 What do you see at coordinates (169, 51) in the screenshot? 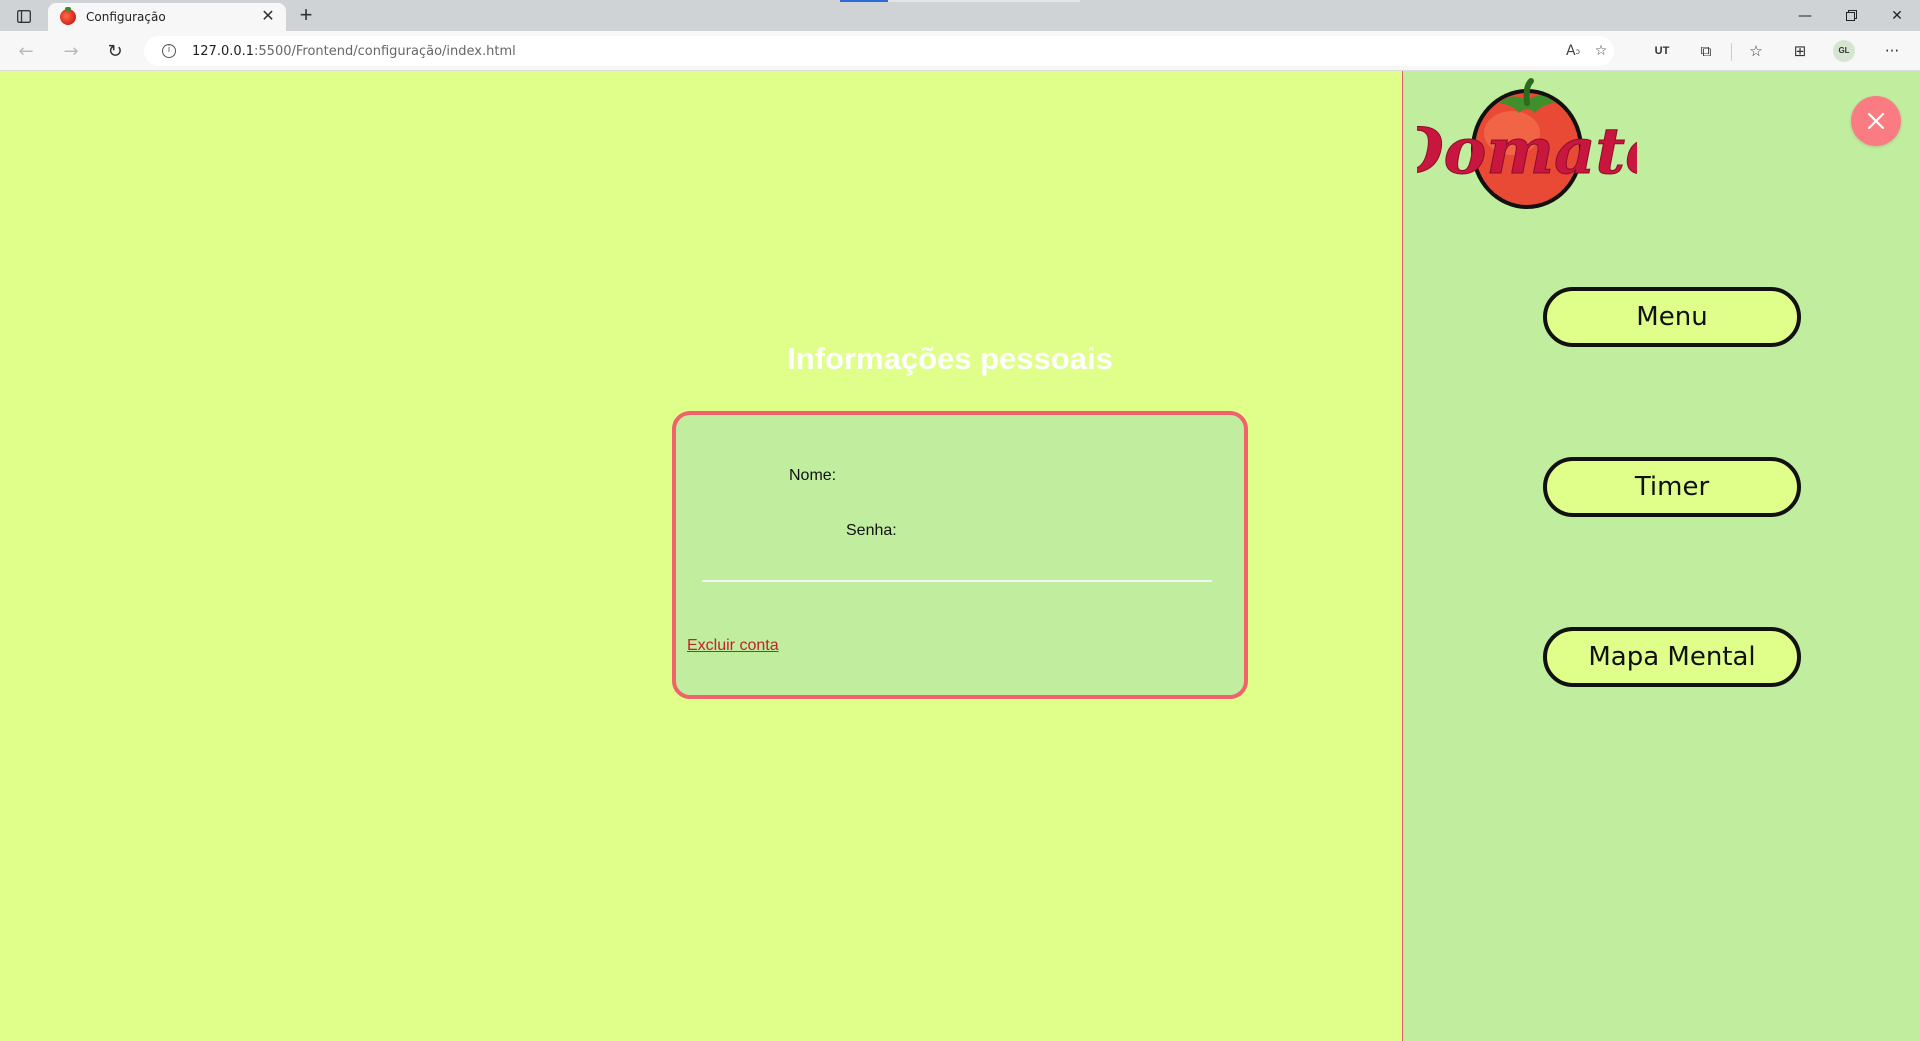
I see `info-icon: i` at bounding box center [169, 51].